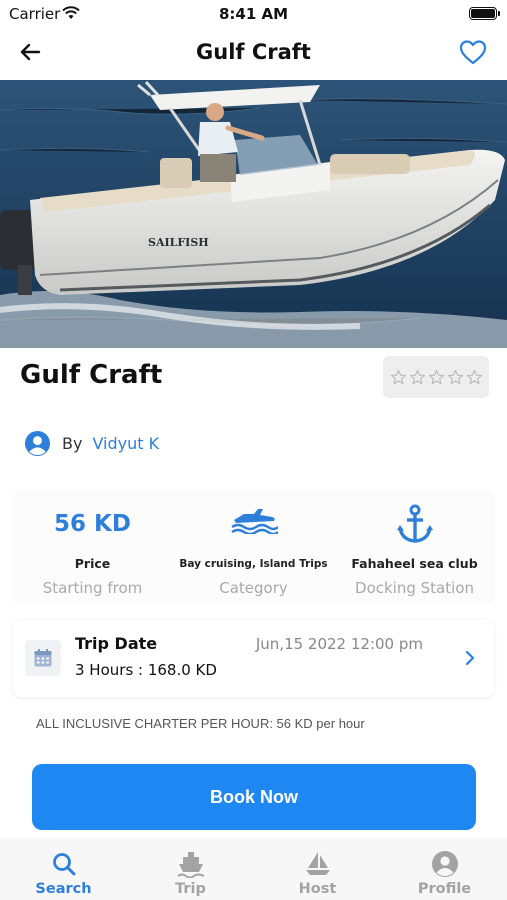  I want to click on trip-date-label: Trip Date, so click(116, 643).